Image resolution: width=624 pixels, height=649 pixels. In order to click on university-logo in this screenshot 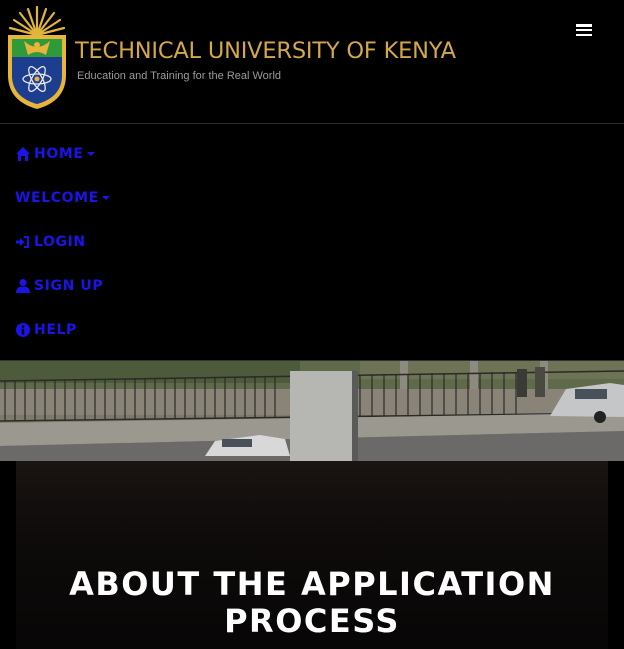, I will do `click(37, 58)`.